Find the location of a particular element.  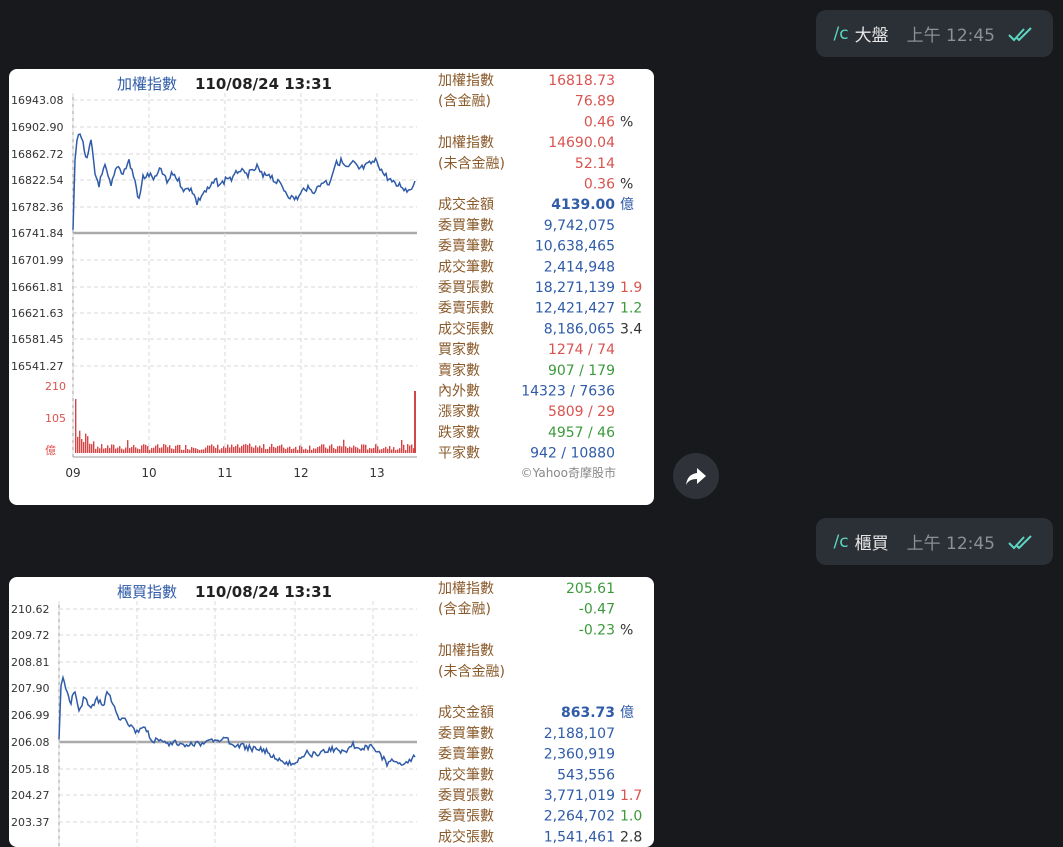

stat-value: 0.36 is located at coordinates (599, 185).